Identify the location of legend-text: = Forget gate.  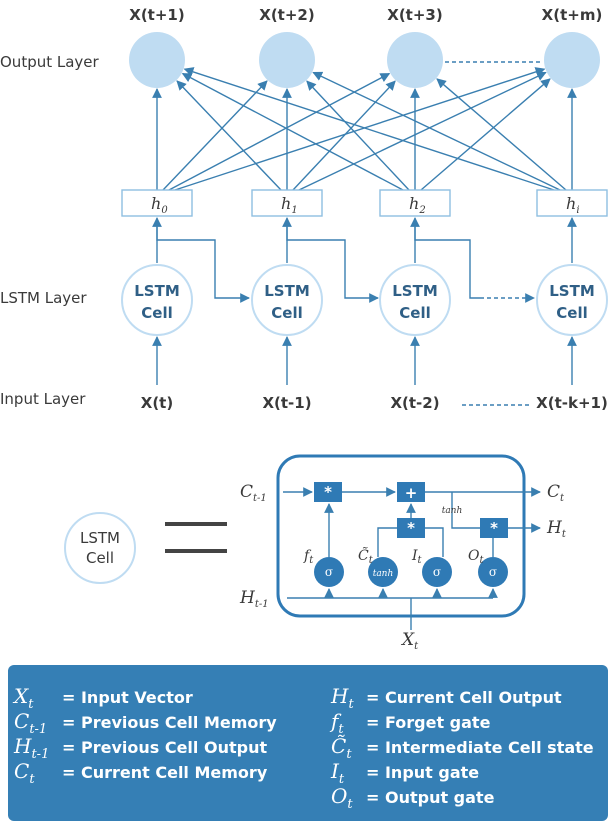
(428, 722).